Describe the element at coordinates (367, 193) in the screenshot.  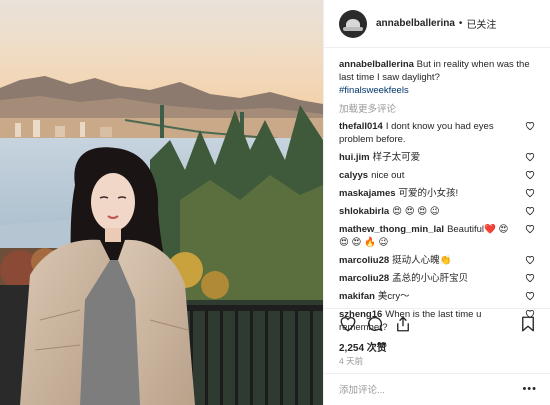
I see `comment-username: maskajames` at that location.